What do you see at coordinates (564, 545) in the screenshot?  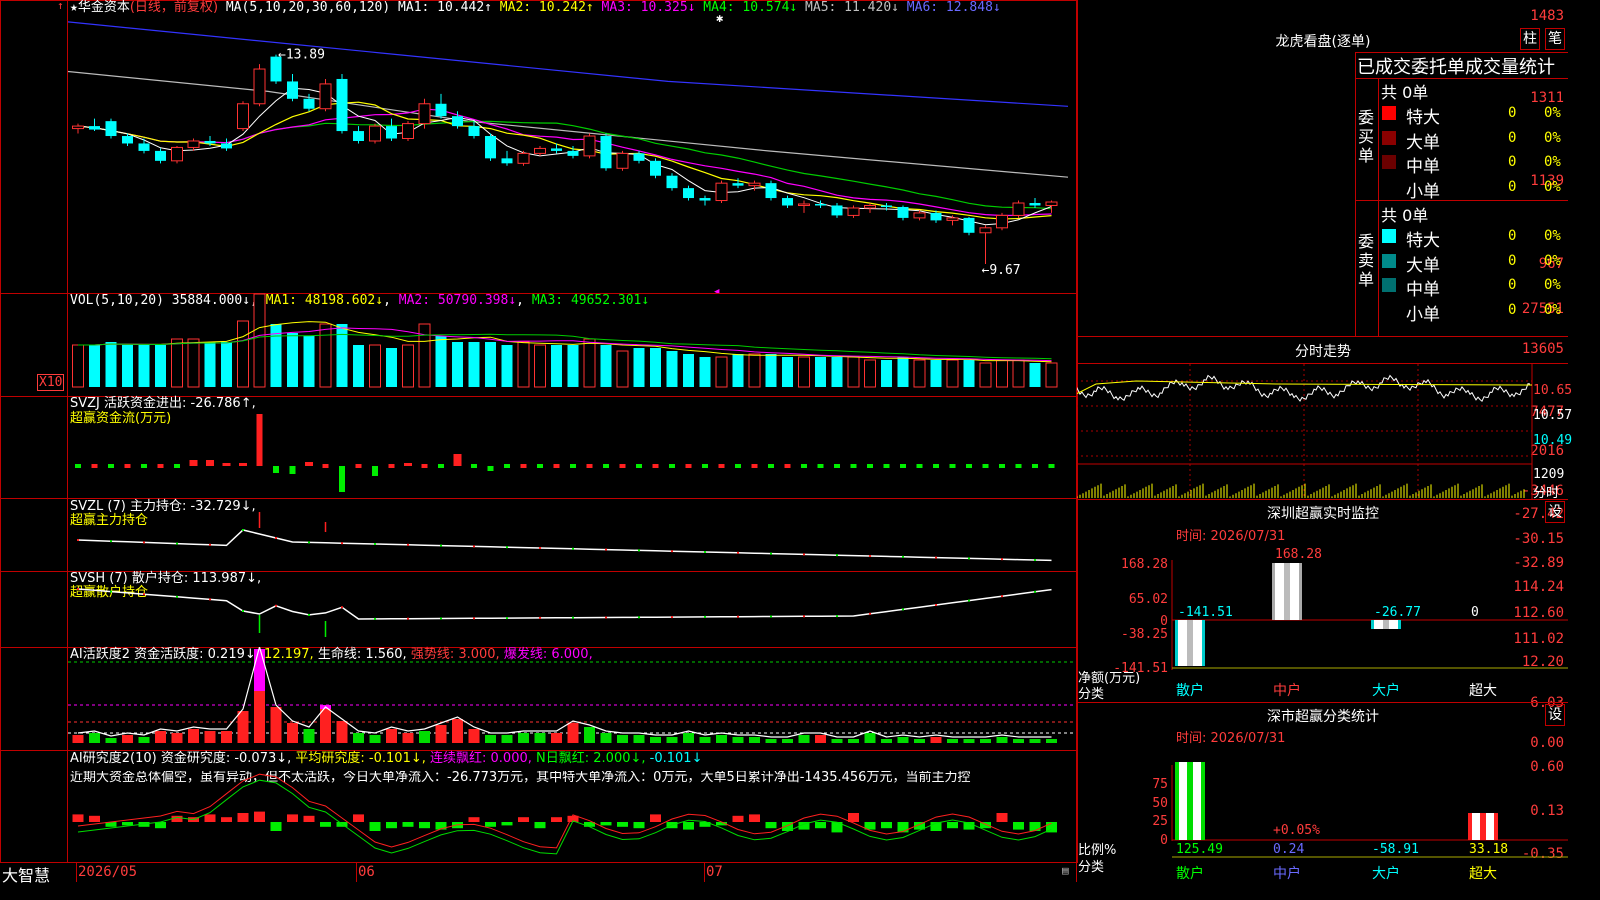 I see `main-holding-line` at bounding box center [564, 545].